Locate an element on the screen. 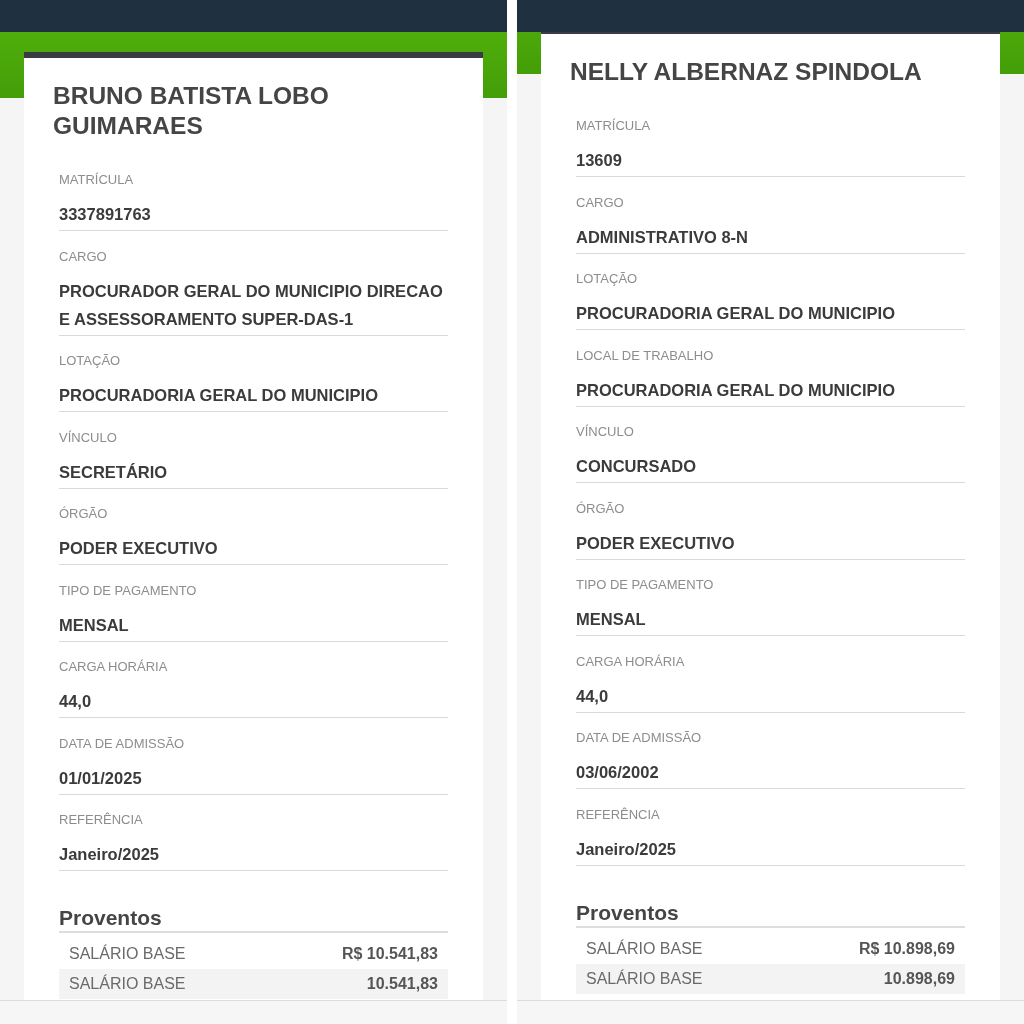 The height and width of the screenshot is (1024, 1024). field-value: PROCURADOR GERAL DO MUNICIPIO DIRECAO E ASSESSORAMENTO SUPER-DAS-1 is located at coordinates (251, 305).